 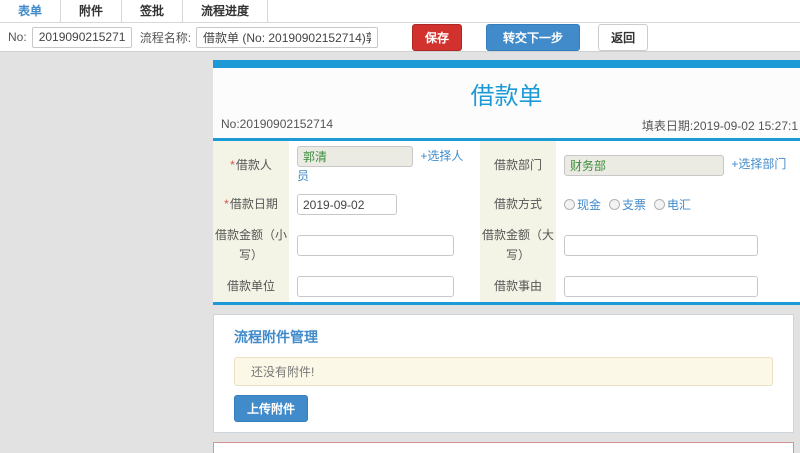 I want to click on table-row: *借款人 +选择人员 借款部门 +选择部门, so click(x=506, y=165).